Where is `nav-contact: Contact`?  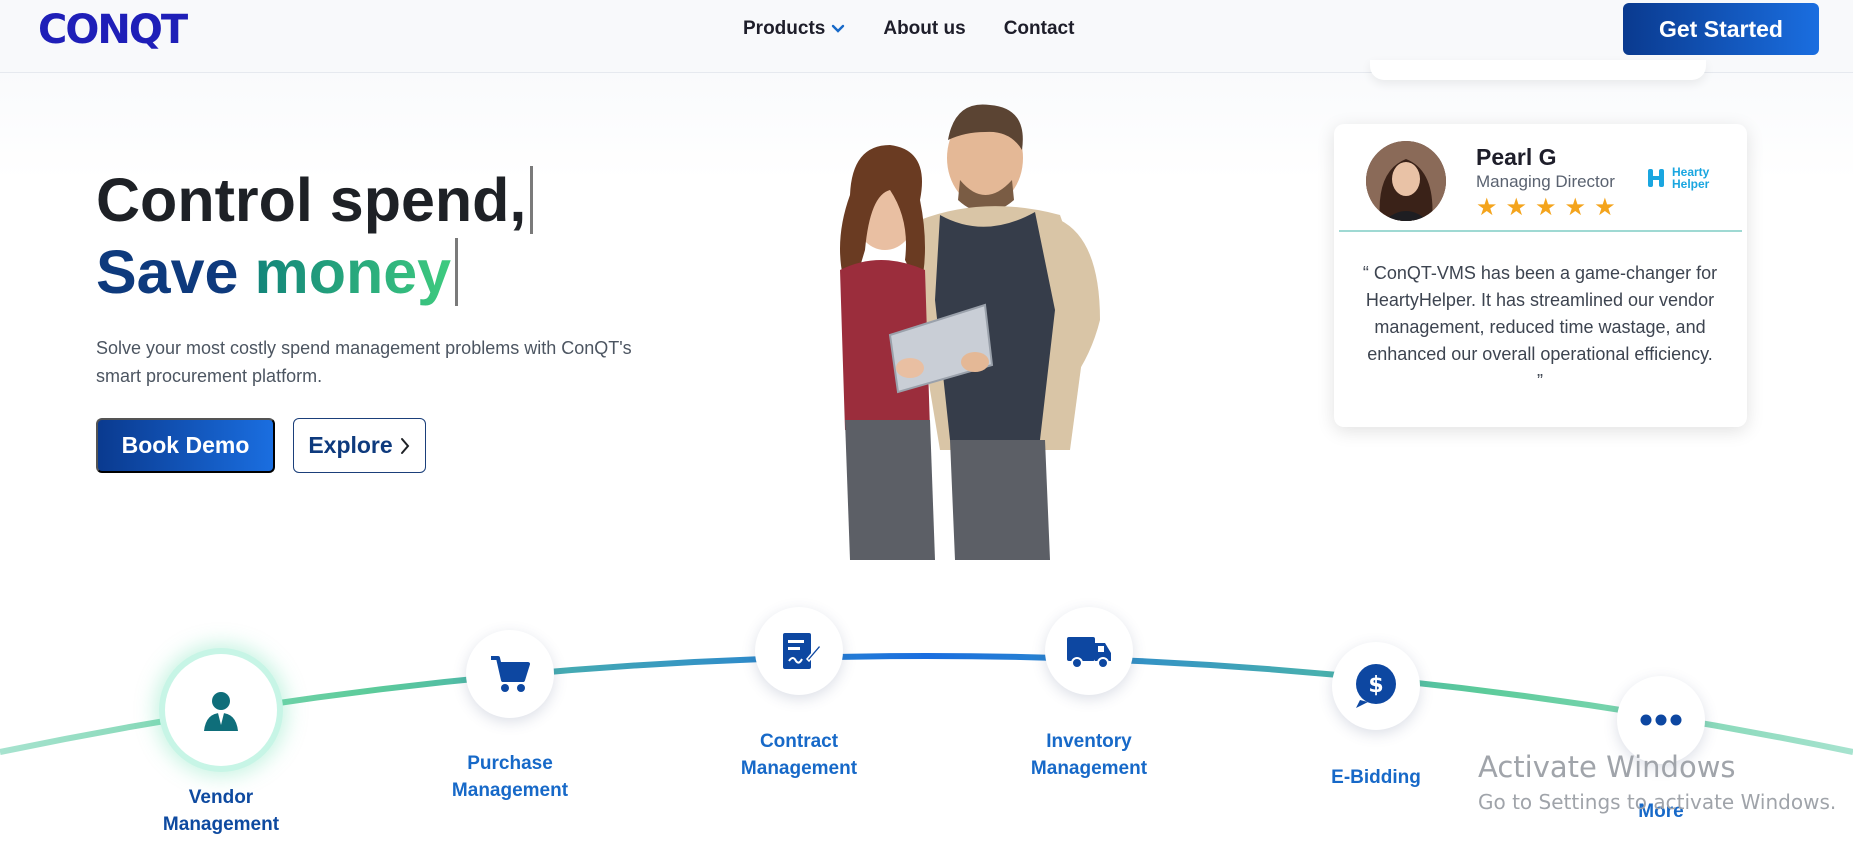
nav-contact: Contact is located at coordinates (1039, 29).